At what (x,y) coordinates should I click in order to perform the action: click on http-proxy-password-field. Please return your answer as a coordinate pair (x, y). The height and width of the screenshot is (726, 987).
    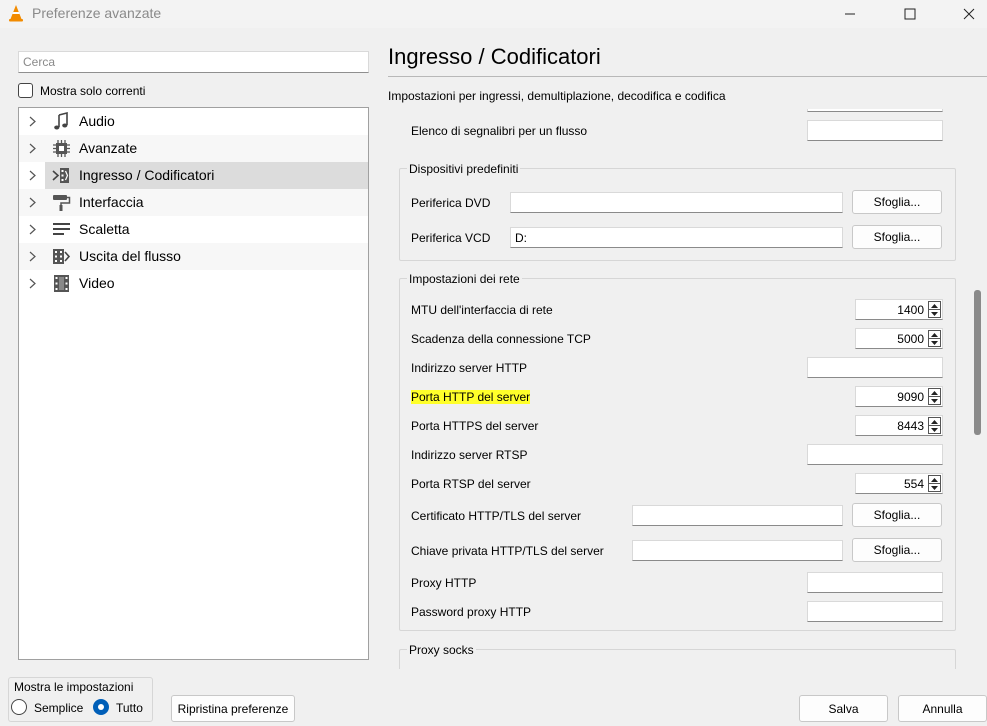
    Looking at the image, I should click on (875, 611).